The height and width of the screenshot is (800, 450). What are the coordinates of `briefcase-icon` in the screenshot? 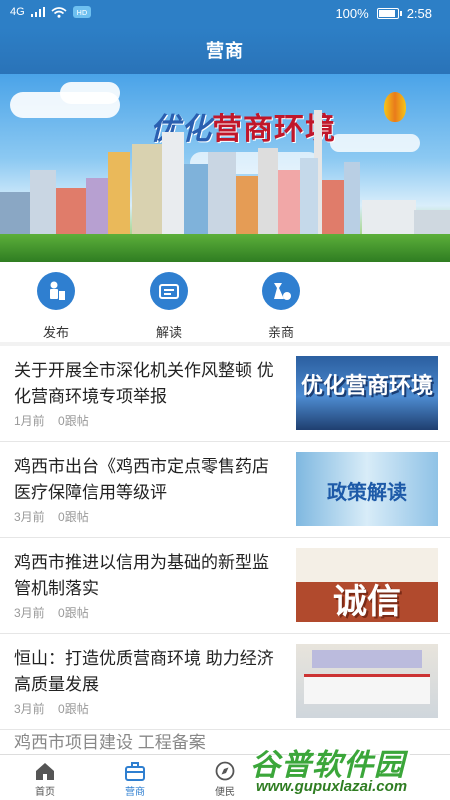 It's located at (135, 771).